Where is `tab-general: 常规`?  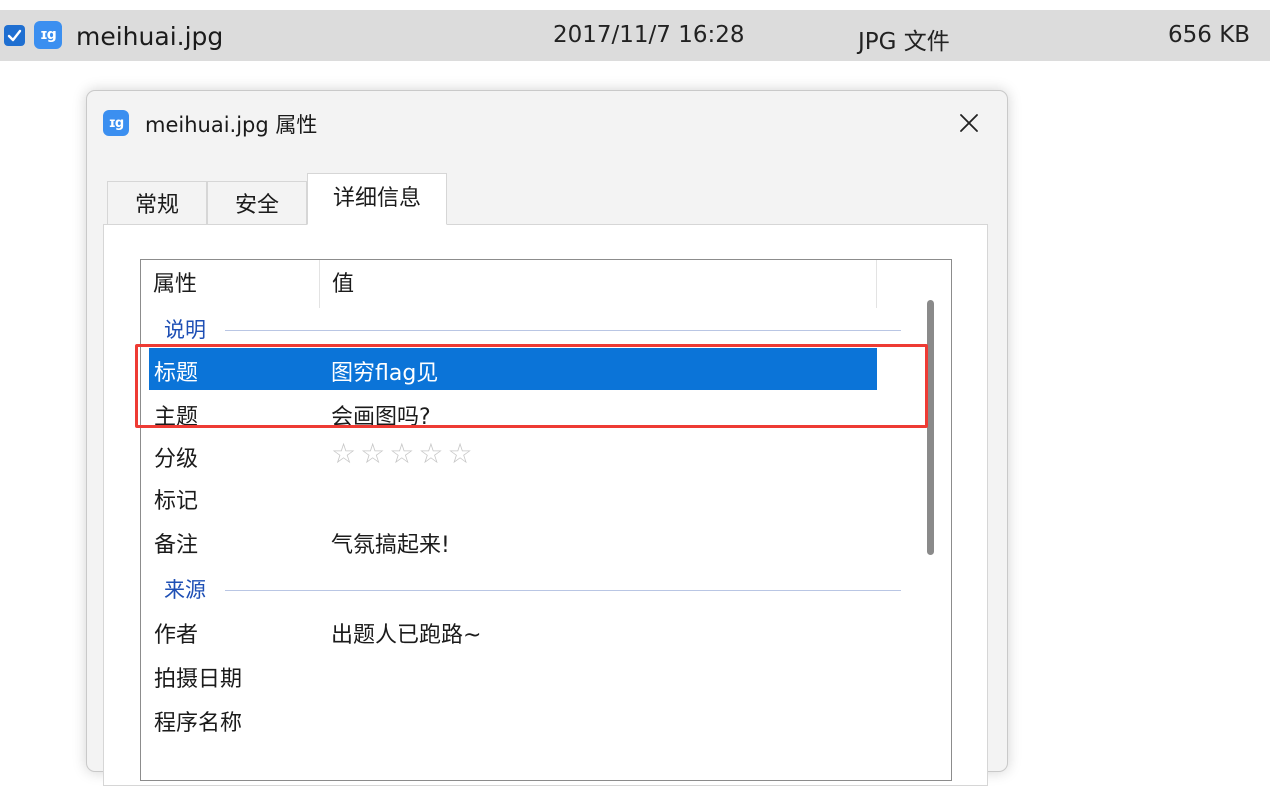 tab-general: 常规 is located at coordinates (157, 203).